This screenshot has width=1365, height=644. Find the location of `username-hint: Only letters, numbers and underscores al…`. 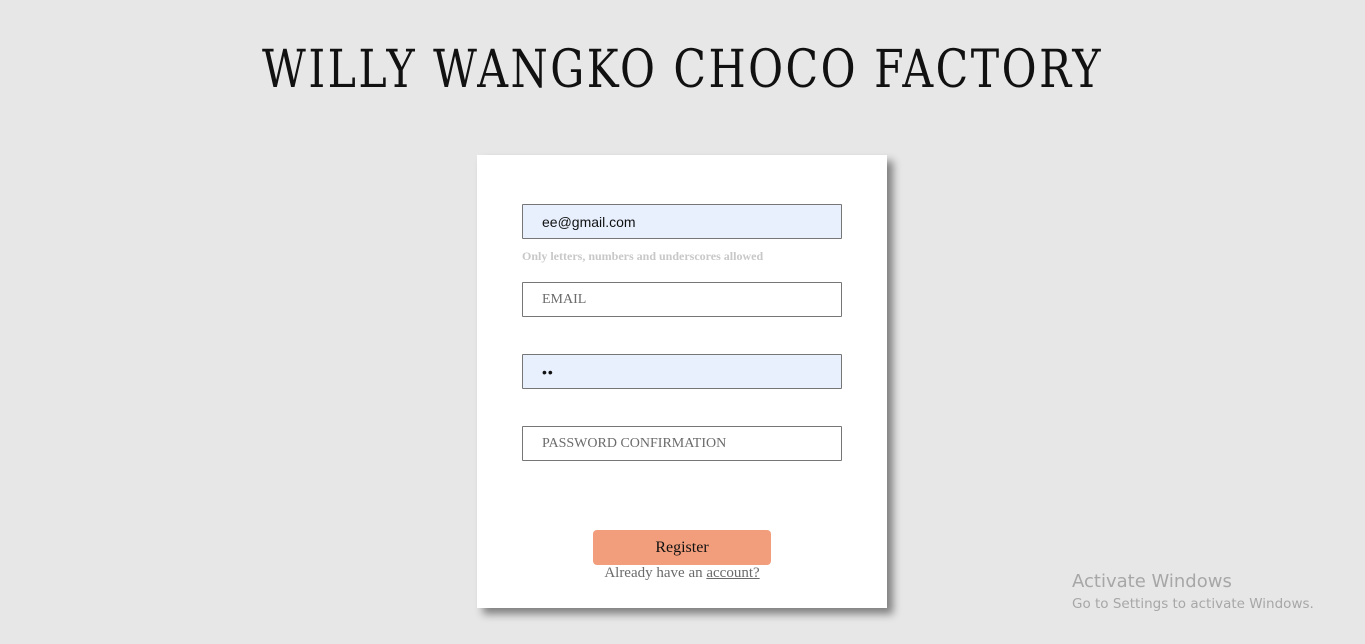

username-hint: Only letters, numbers and underscores al… is located at coordinates (643, 256).